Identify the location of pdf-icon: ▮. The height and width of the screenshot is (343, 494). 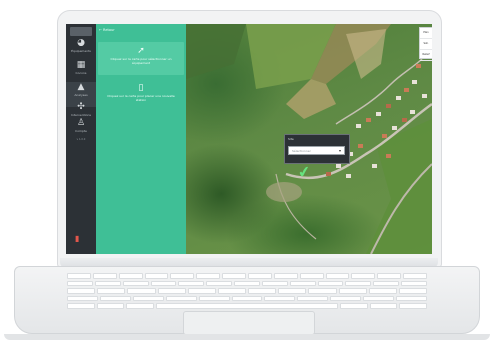
(77, 238).